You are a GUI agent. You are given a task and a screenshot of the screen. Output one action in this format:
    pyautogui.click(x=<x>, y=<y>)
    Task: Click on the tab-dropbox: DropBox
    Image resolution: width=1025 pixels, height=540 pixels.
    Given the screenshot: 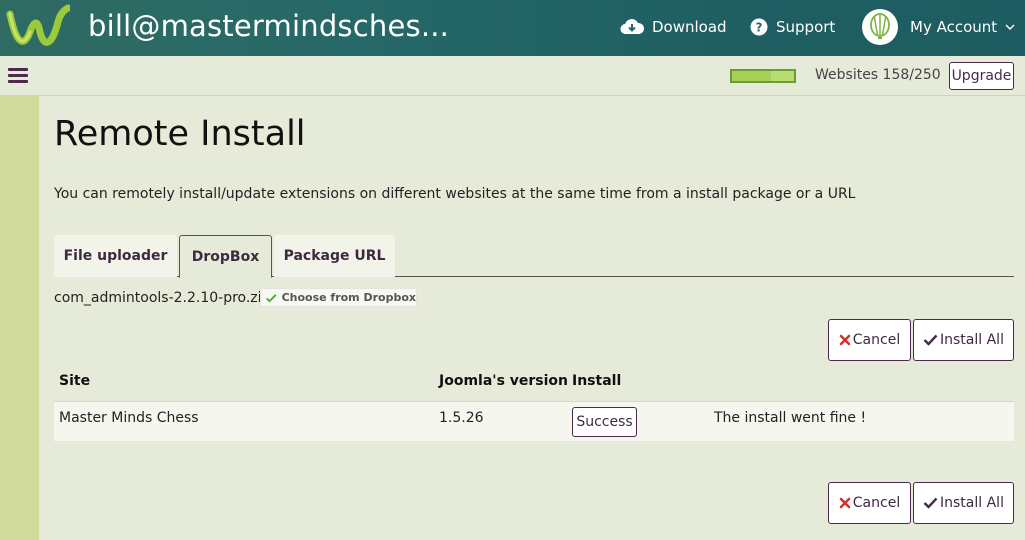 What is the action you would take?
    pyautogui.click(x=225, y=256)
    